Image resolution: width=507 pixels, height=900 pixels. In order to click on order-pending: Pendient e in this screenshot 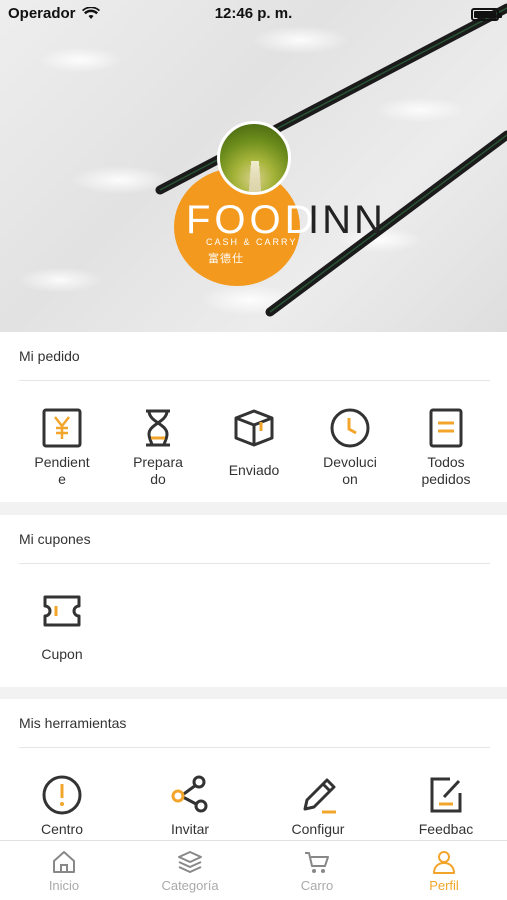, I will do `click(62, 447)`.